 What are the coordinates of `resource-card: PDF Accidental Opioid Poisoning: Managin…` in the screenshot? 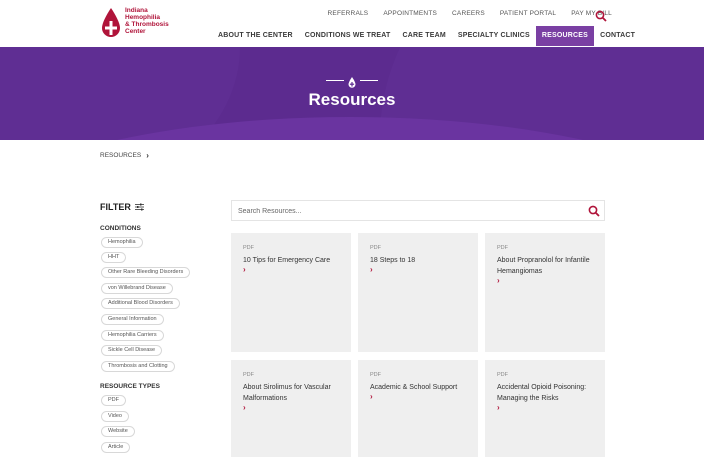 It's located at (545, 408).